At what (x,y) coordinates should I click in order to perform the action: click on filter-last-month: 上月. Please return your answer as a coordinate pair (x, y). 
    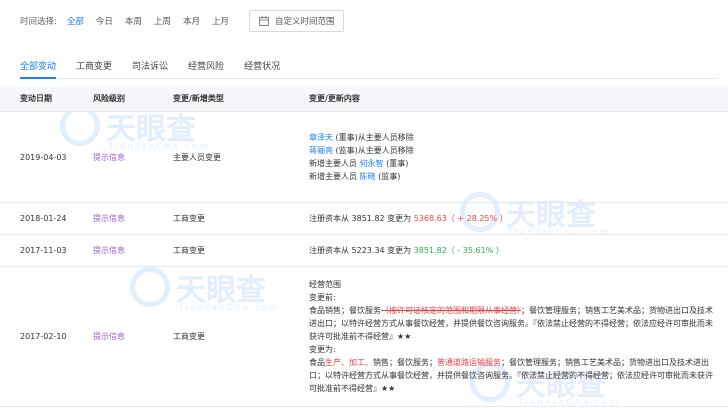
    Looking at the image, I should click on (220, 21).